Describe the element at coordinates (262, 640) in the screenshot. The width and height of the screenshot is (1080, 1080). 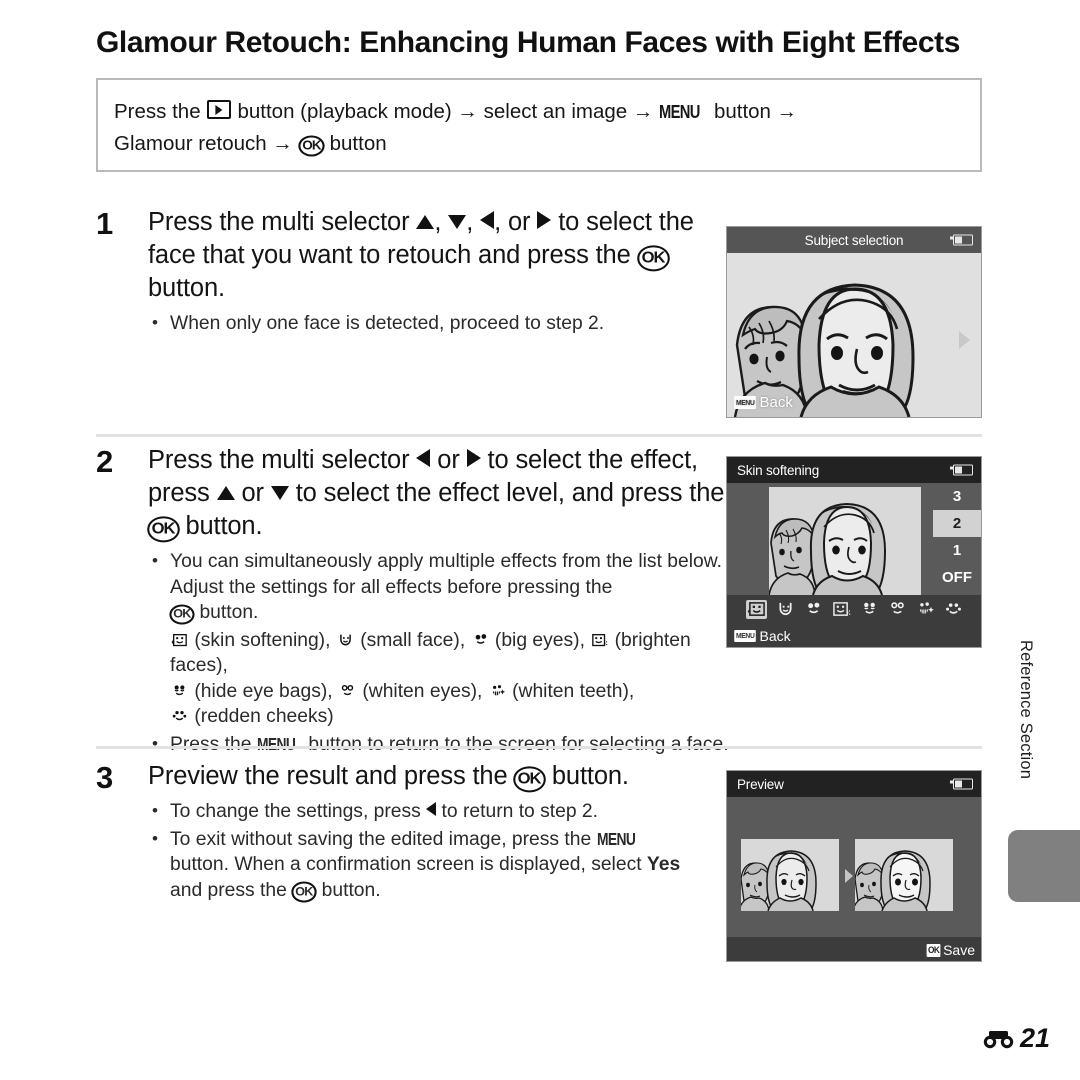
I see `effect-label-0: (skin softening),` at that location.